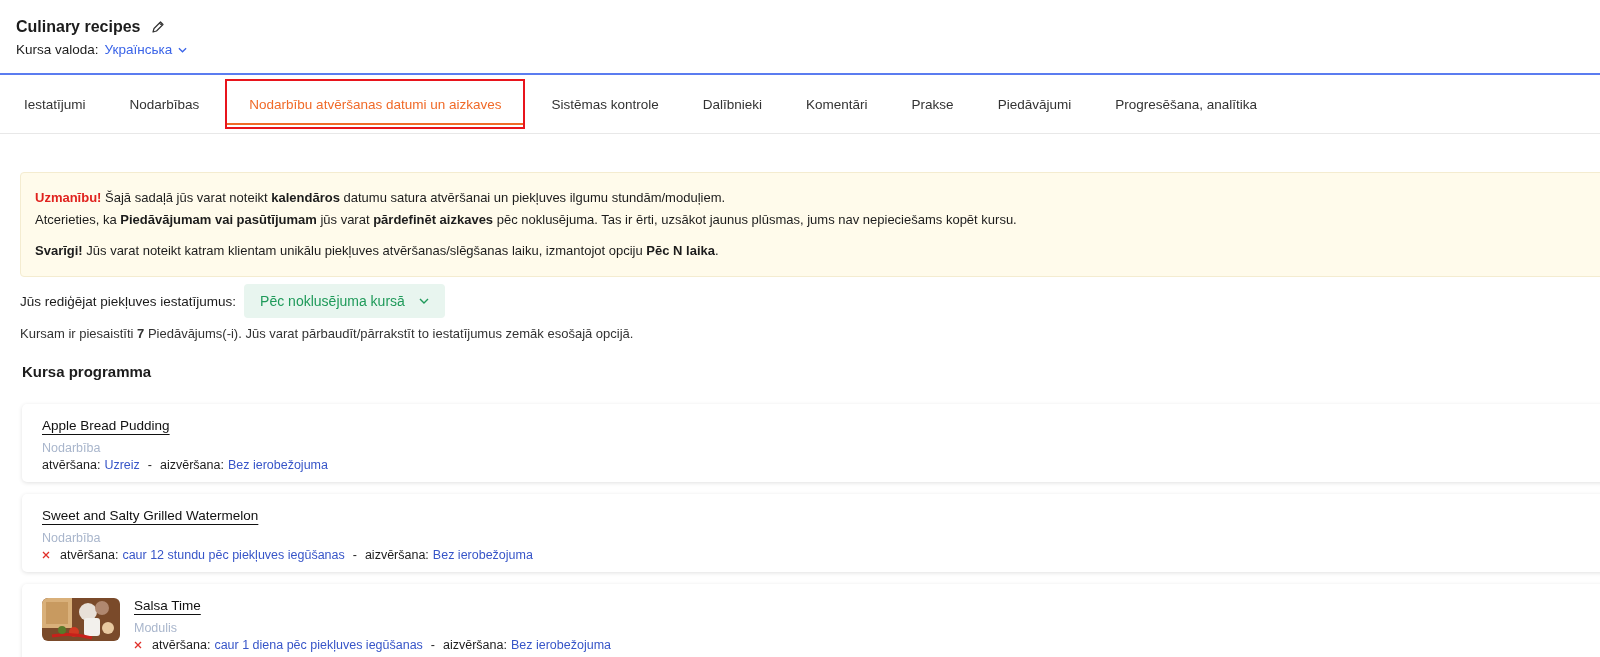  What do you see at coordinates (233, 555) in the screenshot?
I see `opening-link: caur 12 stundu pēc piekļuves iegūšanas` at bounding box center [233, 555].